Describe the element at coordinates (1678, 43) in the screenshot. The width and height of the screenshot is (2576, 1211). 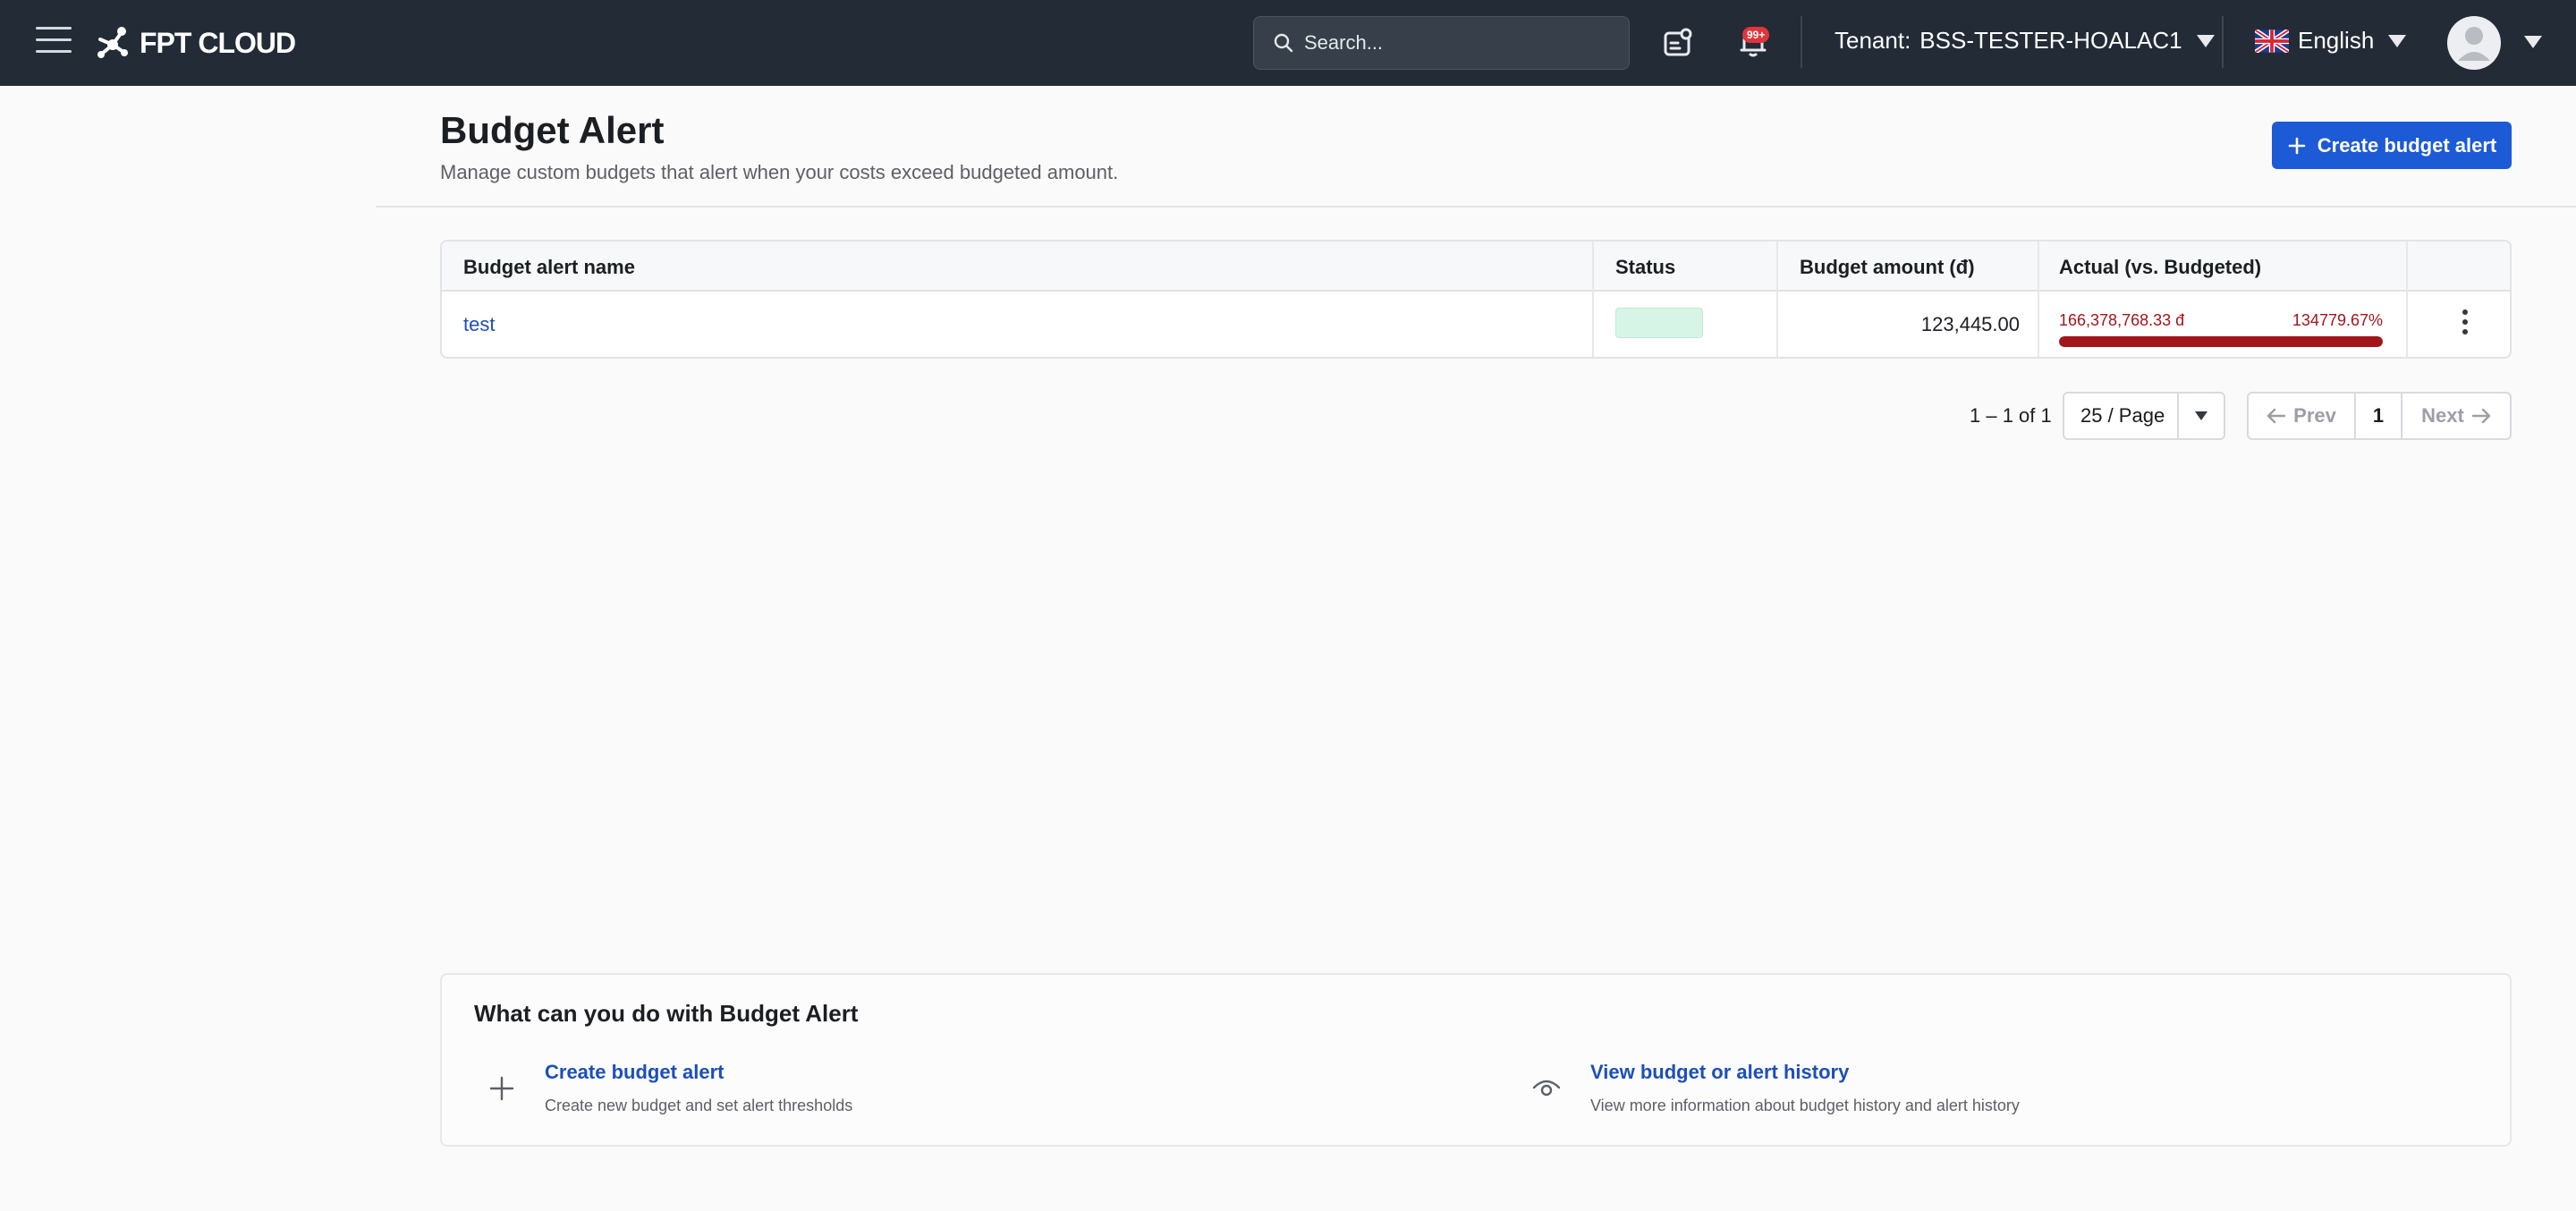
I see `project-switch-icon` at that location.